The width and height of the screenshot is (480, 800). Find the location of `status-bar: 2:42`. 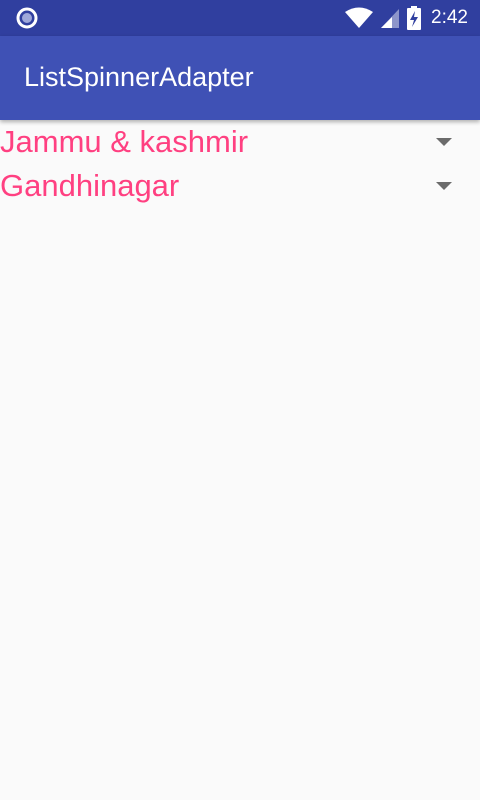

status-bar: 2:42 is located at coordinates (240, 18).